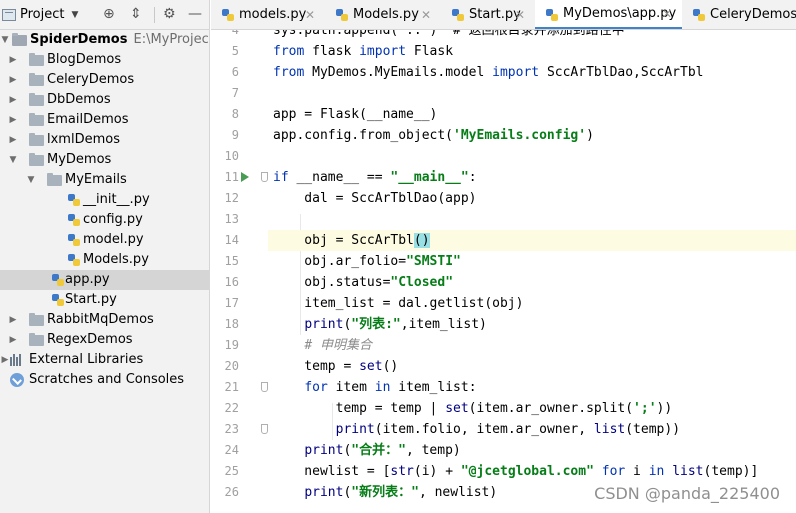 This screenshot has height=513, width=796. I want to click on tree-item: ▶ CeleryDemos, so click(104, 80).